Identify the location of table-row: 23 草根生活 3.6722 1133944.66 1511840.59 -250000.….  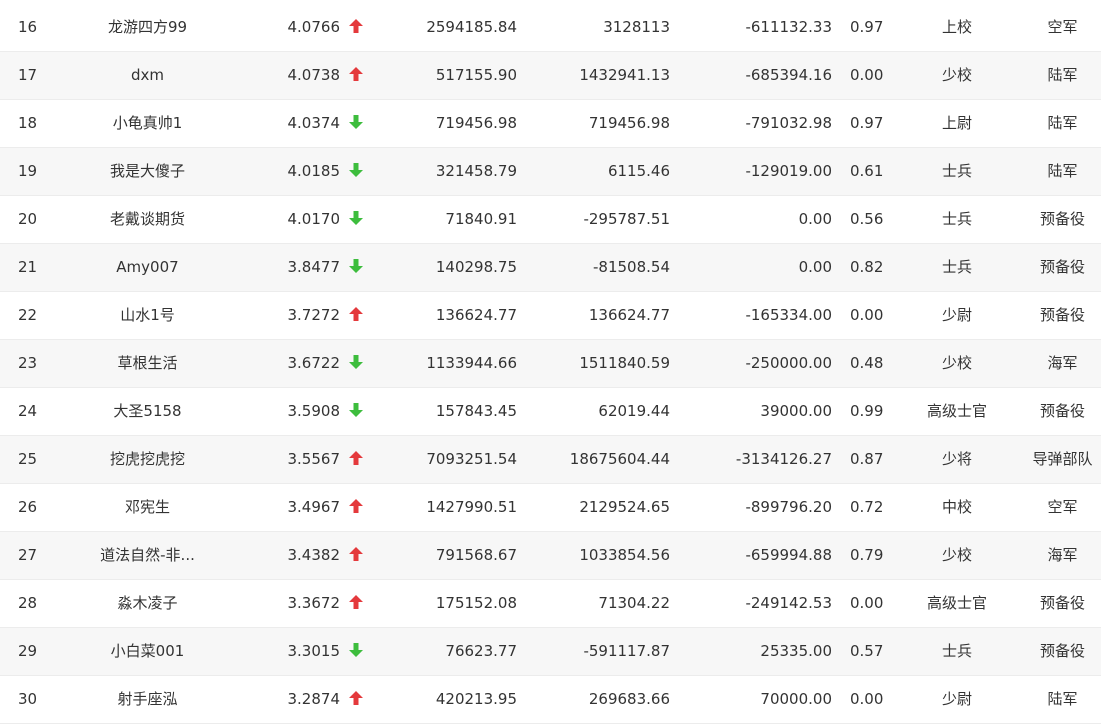
(550, 364).